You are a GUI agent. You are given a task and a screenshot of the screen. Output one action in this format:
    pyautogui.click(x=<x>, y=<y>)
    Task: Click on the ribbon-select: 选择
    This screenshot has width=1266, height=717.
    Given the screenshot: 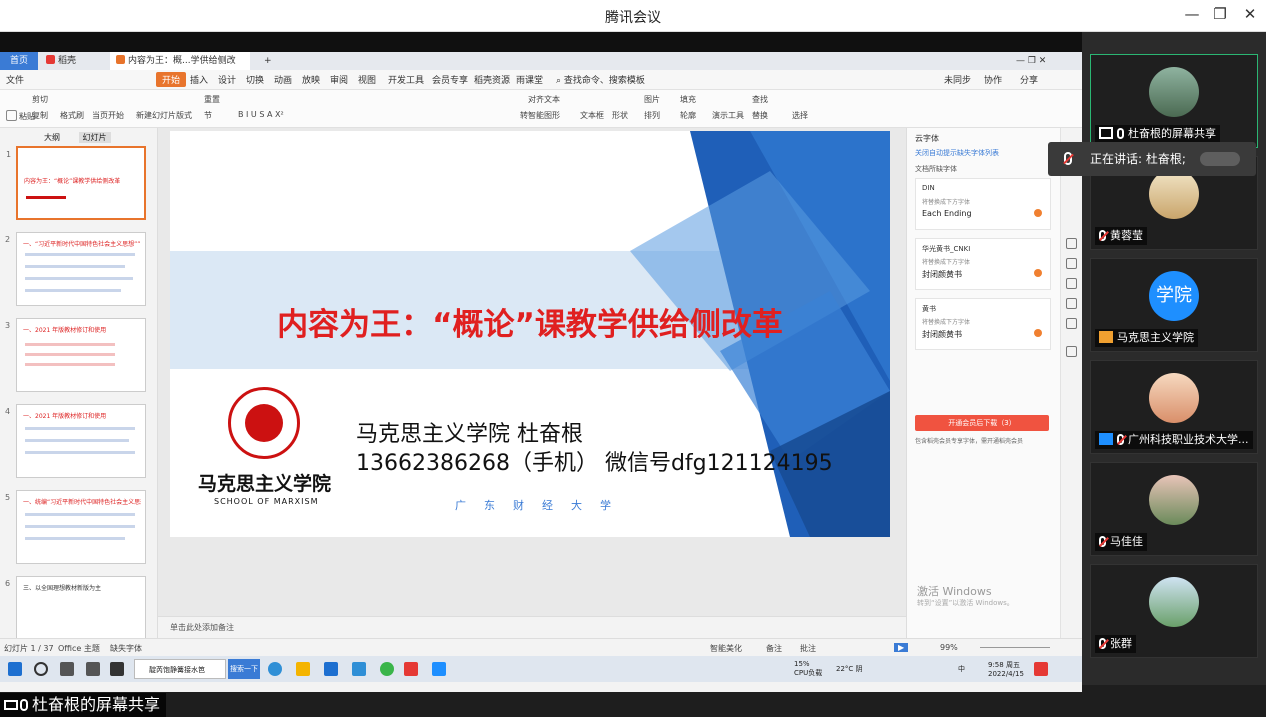 What is the action you would take?
    pyautogui.click(x=800, y=115)
    